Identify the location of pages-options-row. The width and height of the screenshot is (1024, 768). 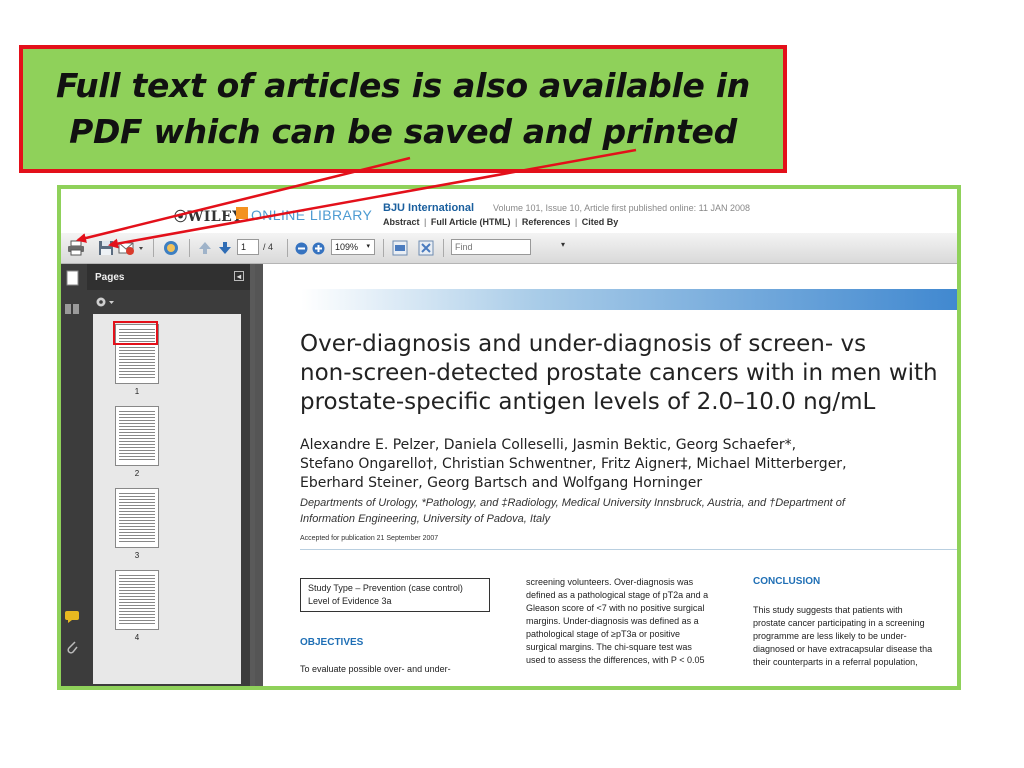
(168, 301).